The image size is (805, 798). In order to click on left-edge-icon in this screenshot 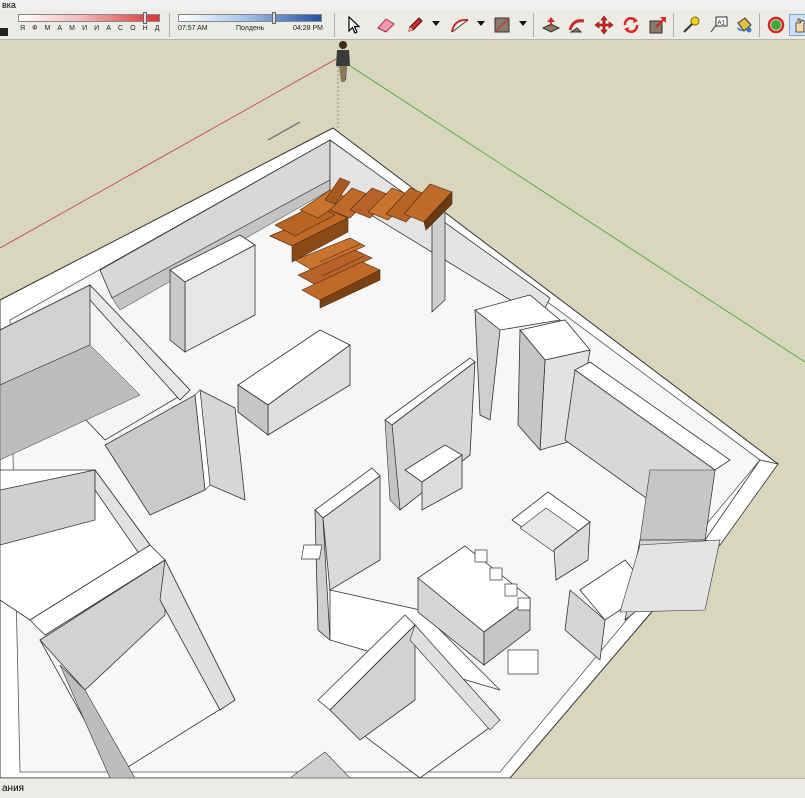, I will do `click(4, 32)`.